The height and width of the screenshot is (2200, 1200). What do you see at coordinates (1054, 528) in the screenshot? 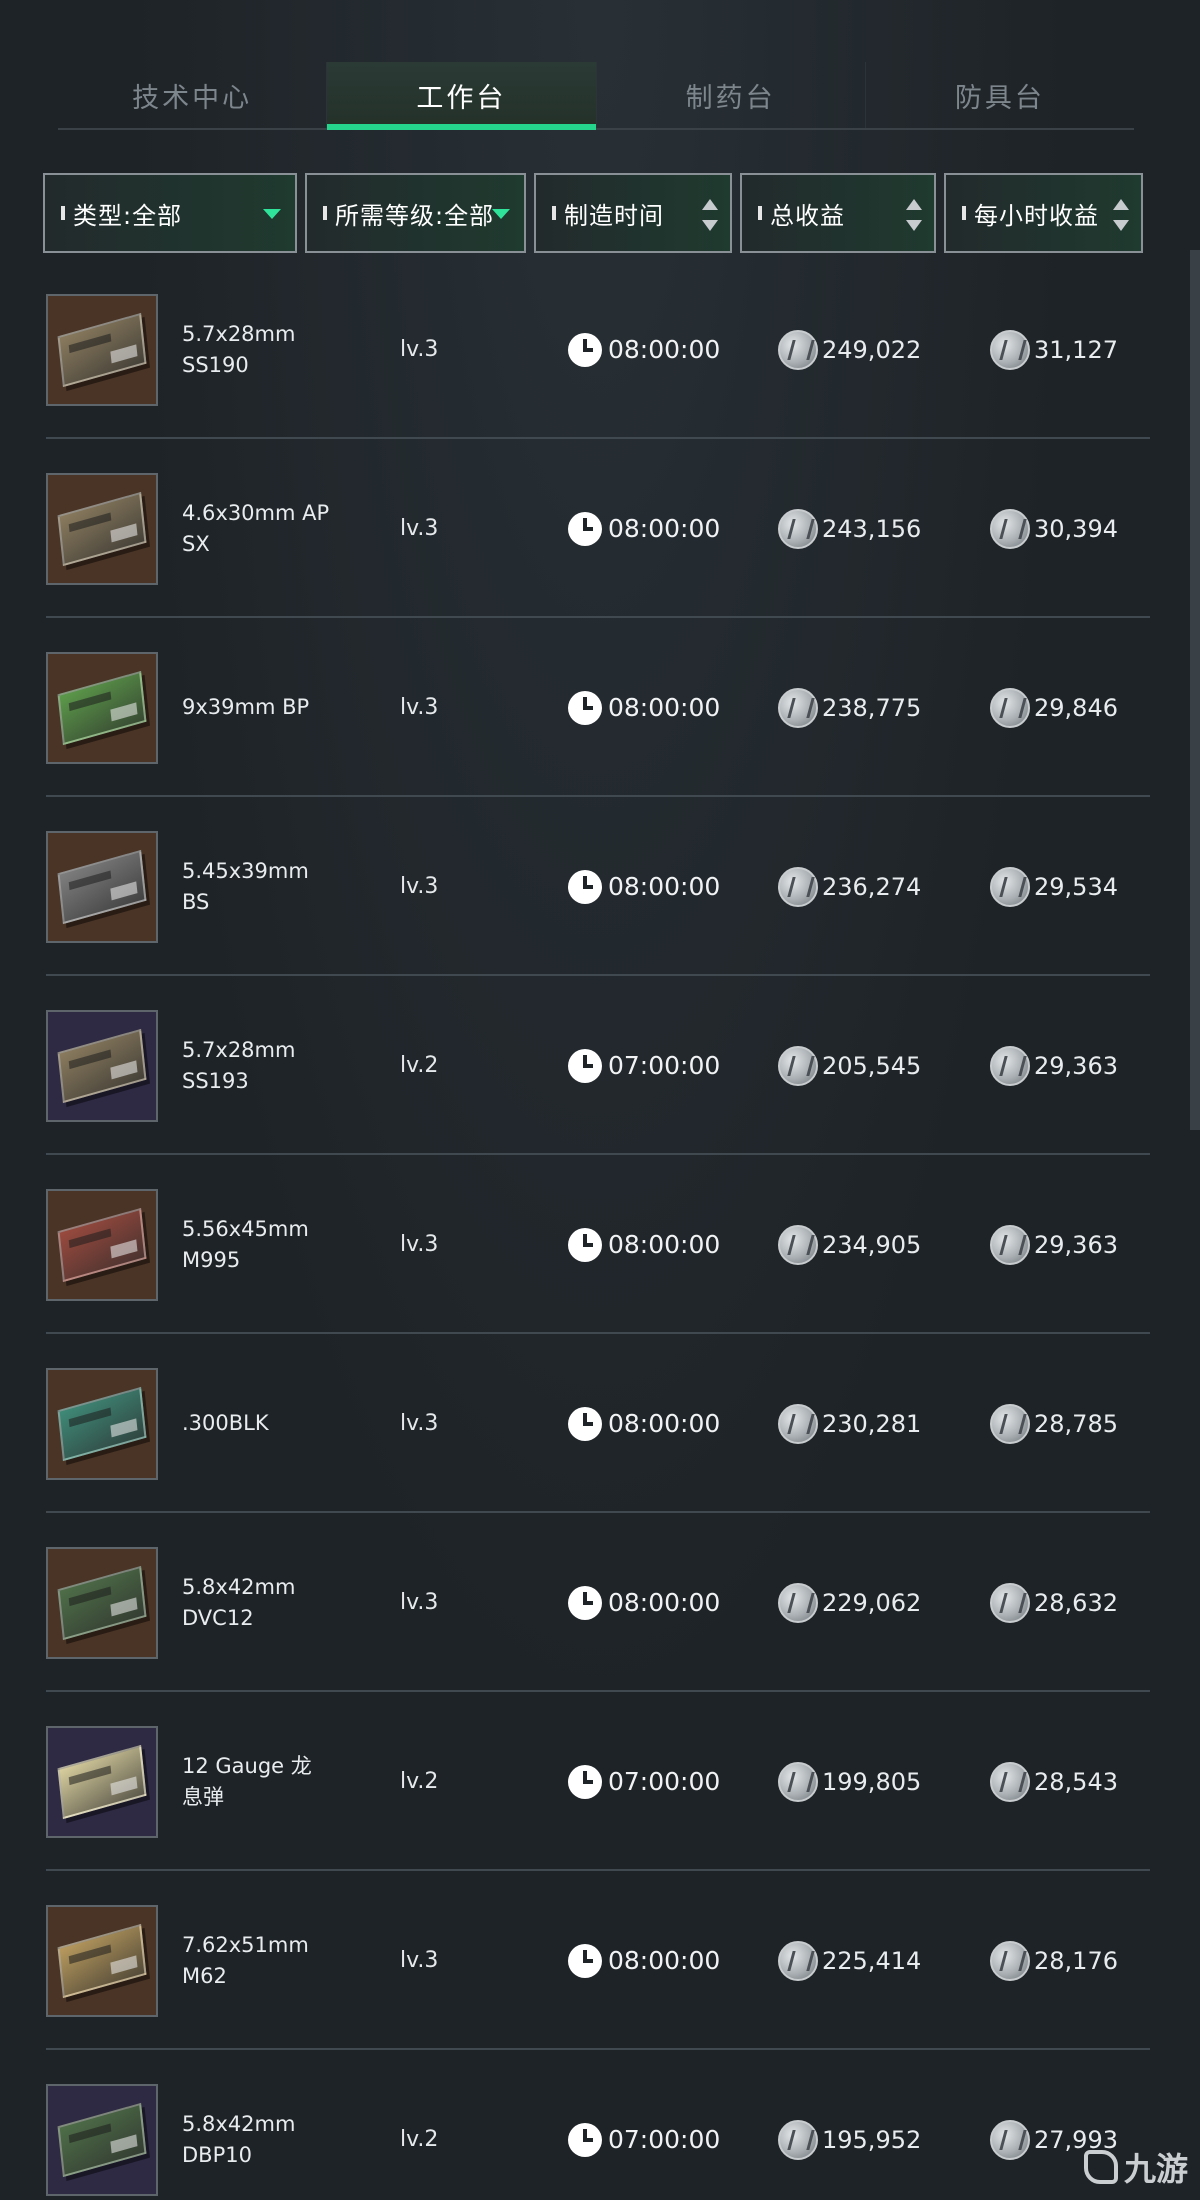
I see `hourly-profit: 30,394` at bounding box center [1054, 528].